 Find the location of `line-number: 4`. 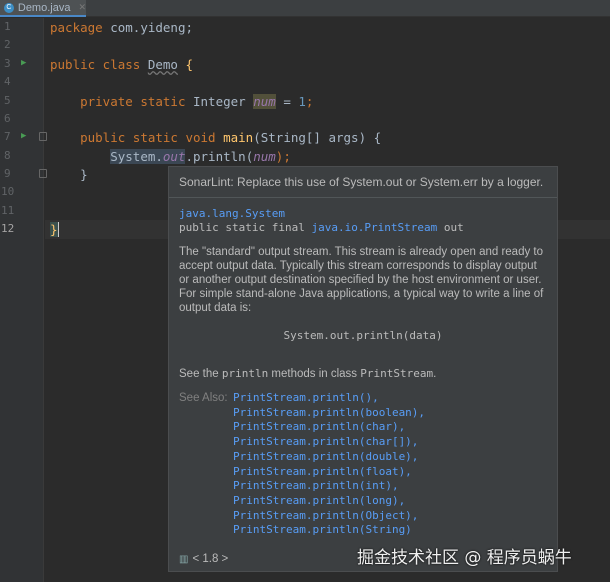

line-number: 4 is located at coordinates (7, 81).